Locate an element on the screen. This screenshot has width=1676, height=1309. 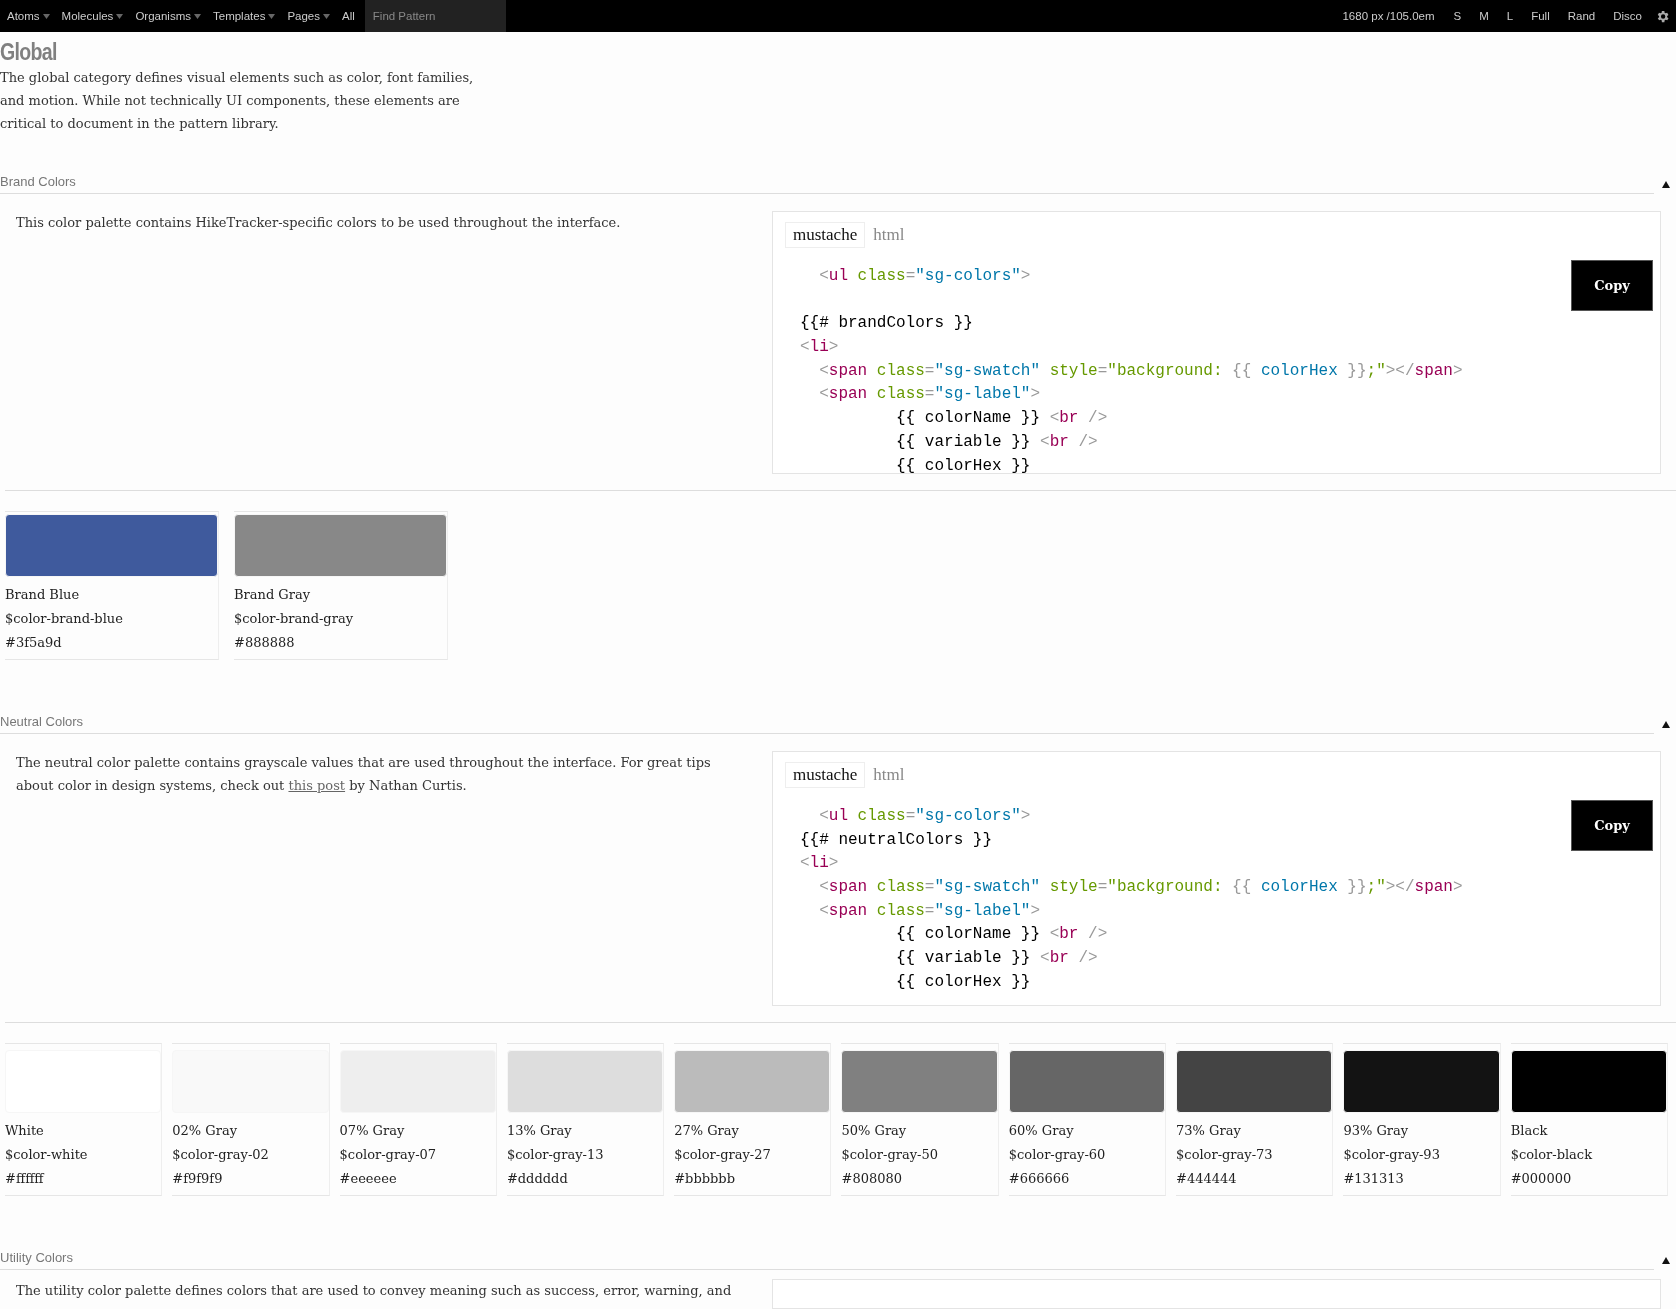
viewport-size-button: Rand is located at coordinates (1581, 16).